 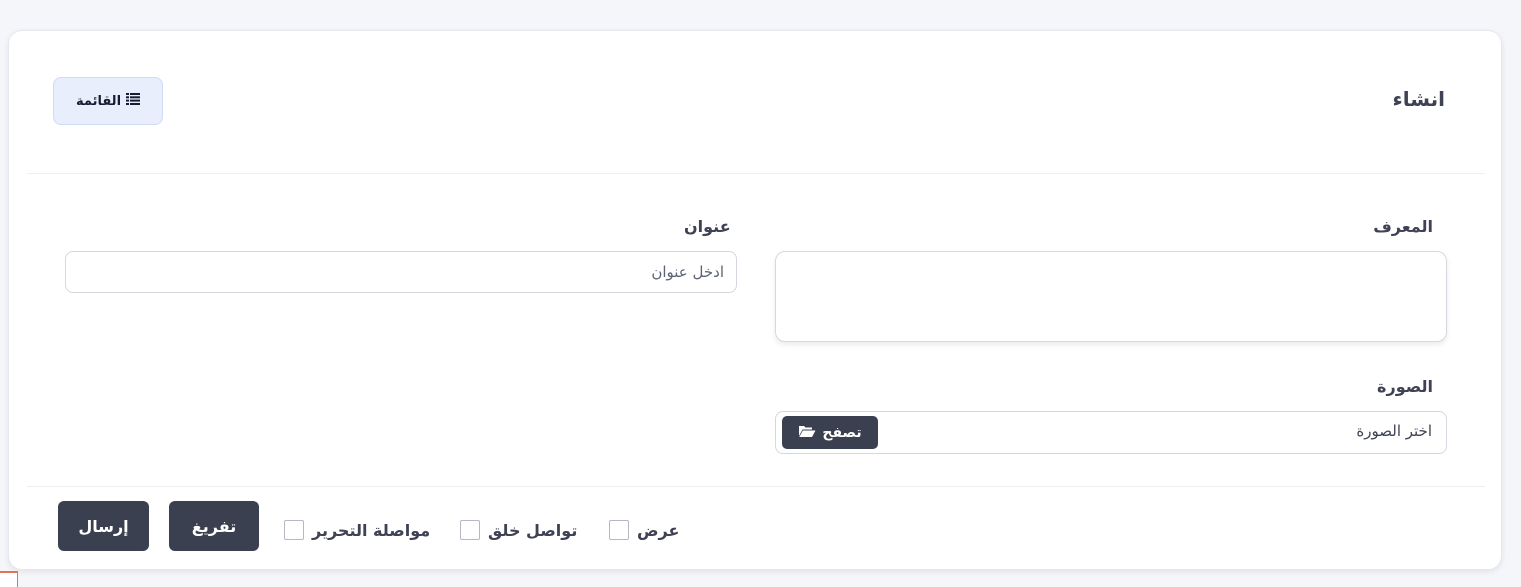 I want to click on list-button: القائمة, so click(x=108, y=101).